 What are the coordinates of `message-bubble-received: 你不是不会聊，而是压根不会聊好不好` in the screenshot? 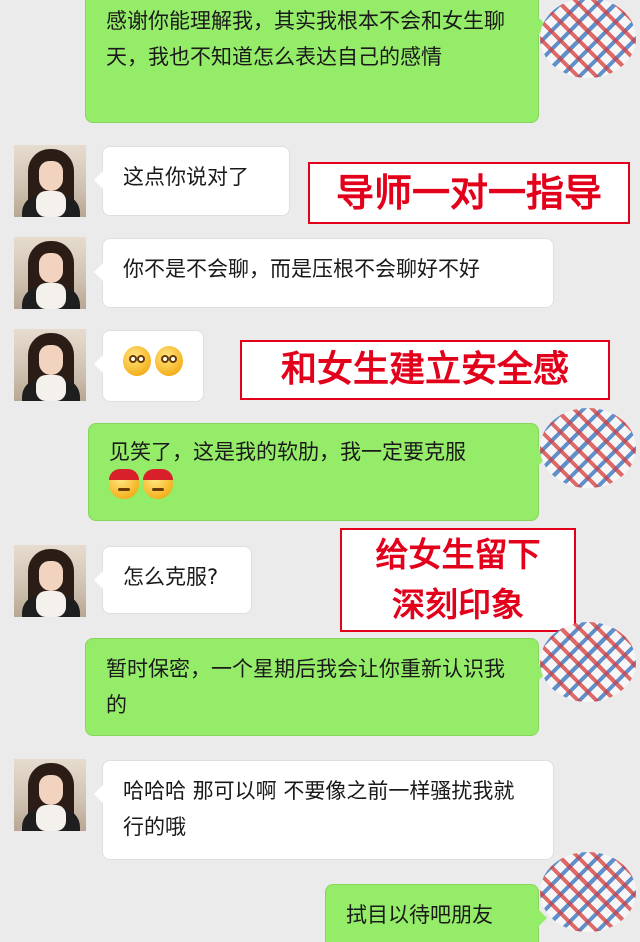 It's located at (324, 273).